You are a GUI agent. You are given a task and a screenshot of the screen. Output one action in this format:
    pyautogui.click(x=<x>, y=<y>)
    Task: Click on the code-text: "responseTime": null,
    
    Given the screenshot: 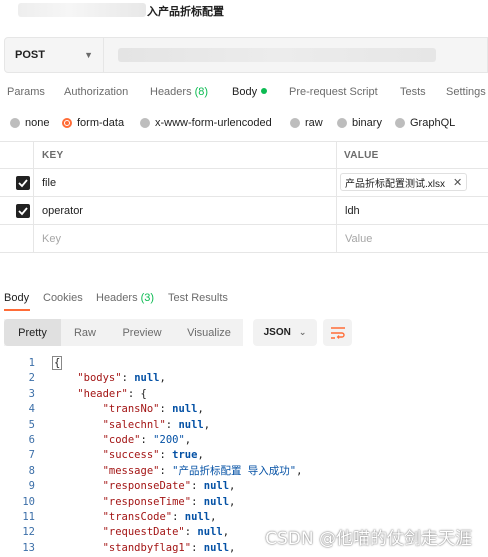 What is the action you would take?
    pyautogui.click(x=169, y=501)
    